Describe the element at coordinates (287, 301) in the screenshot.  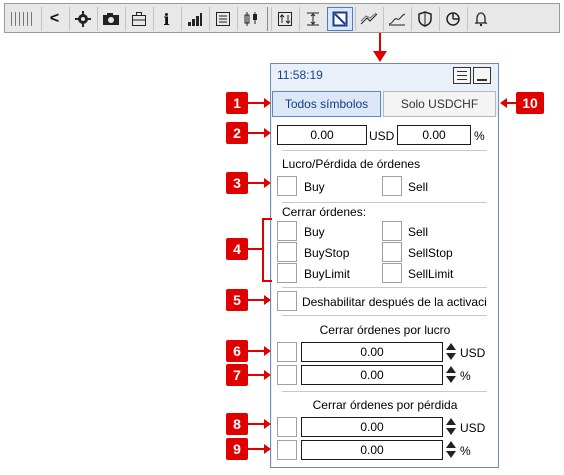
I see `disable-after-checkbox` at that location.